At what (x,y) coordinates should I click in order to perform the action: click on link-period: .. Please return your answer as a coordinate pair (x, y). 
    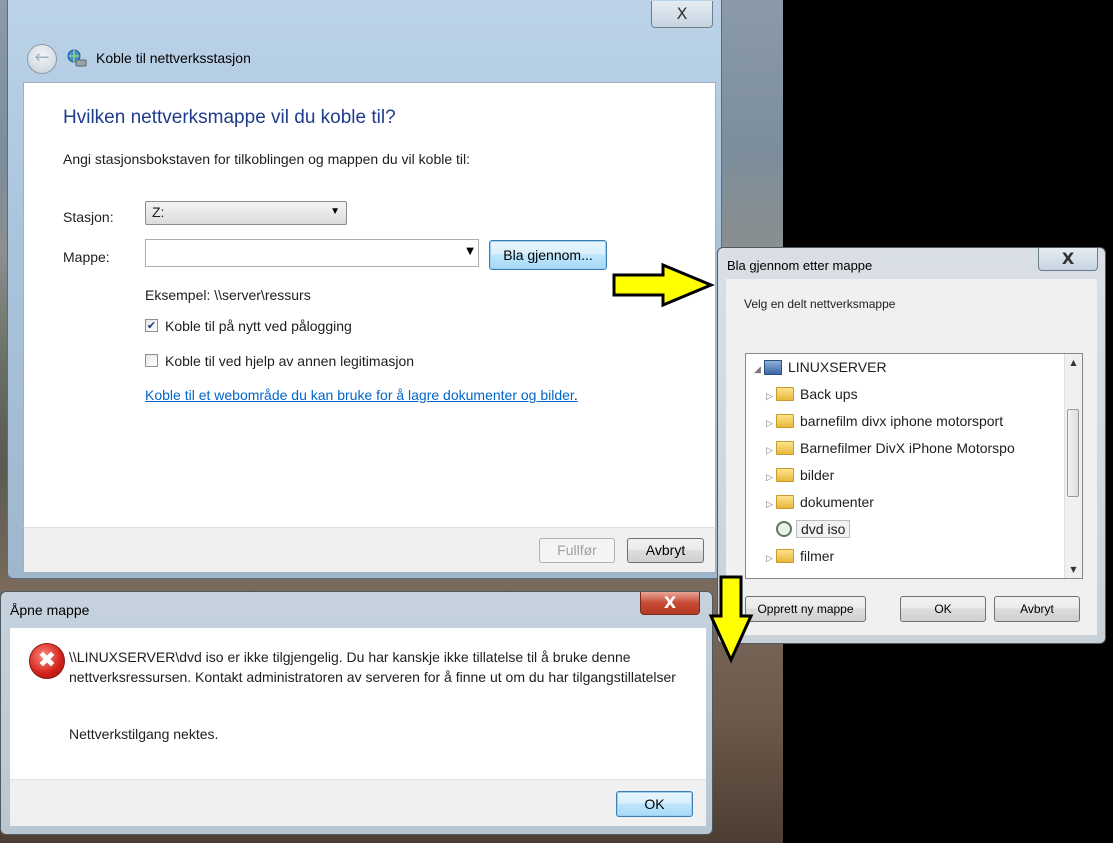
    Looking at the image, I should click on (575, 395).